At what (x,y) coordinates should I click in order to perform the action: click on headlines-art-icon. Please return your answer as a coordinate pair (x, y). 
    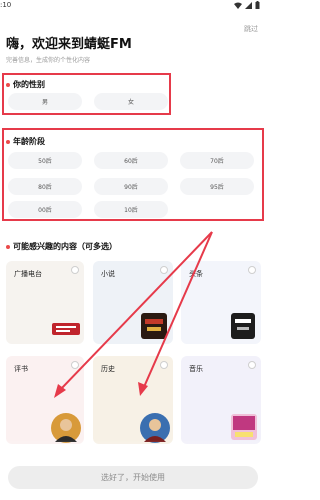
    Looking at the image, I should click on (243, 326).